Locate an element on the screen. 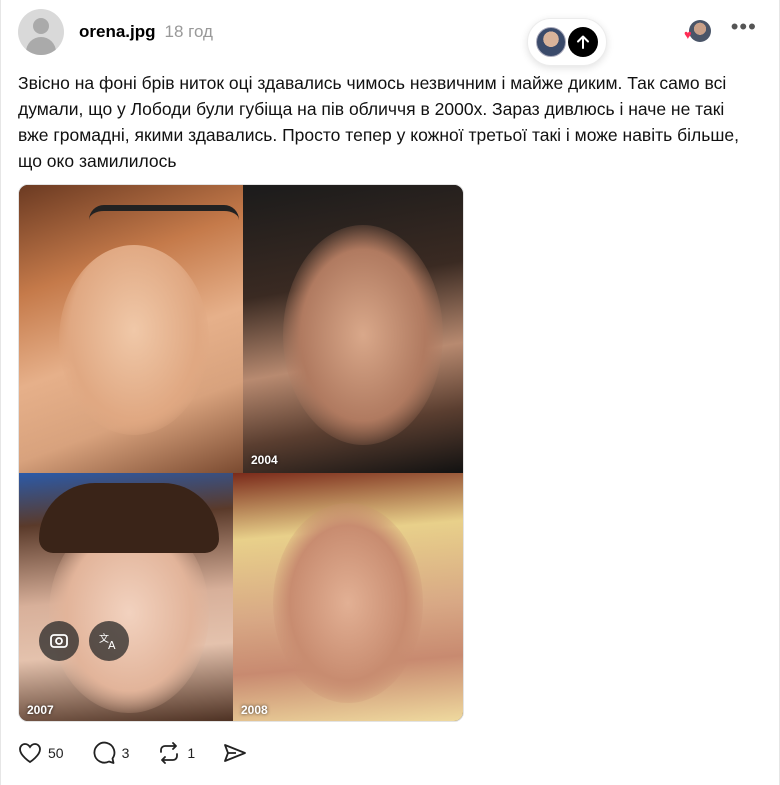  repost-count: 1 is located at coordinates (191, 753).